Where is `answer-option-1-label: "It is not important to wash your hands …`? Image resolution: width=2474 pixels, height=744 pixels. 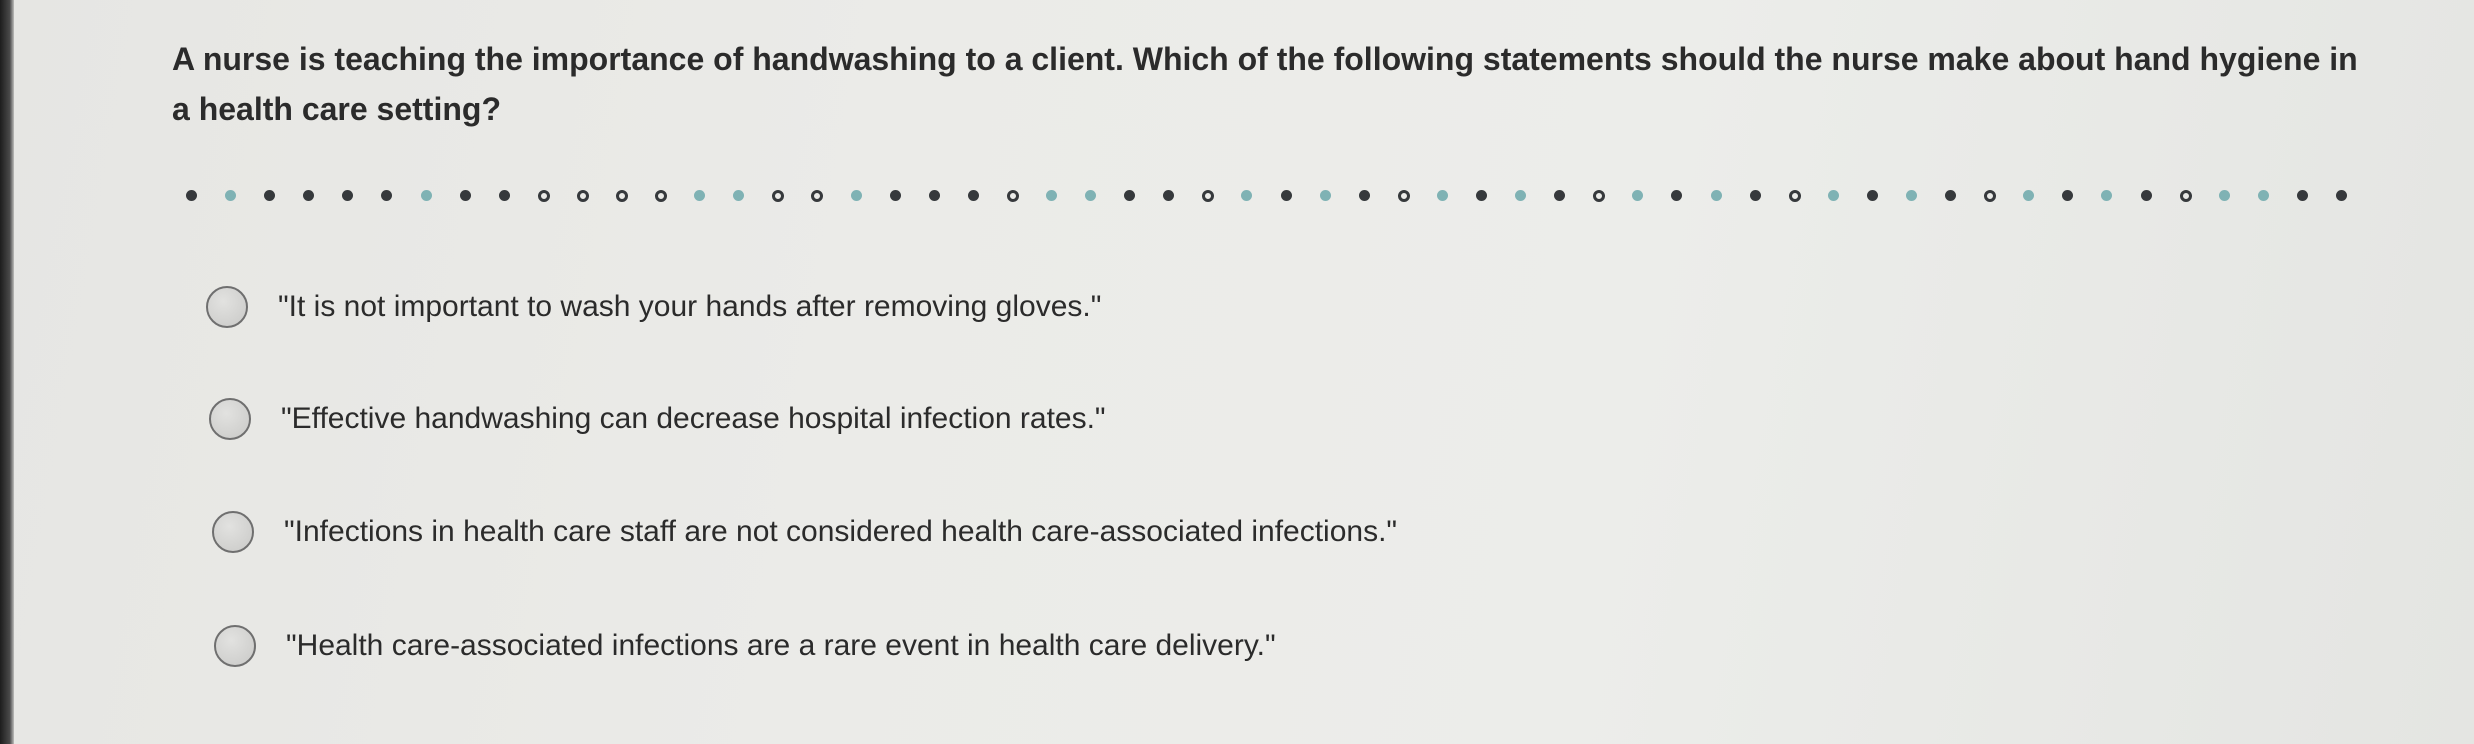
answer-option-1-label: "It is not important to wash your hands … is located at coordinates (690, 306).